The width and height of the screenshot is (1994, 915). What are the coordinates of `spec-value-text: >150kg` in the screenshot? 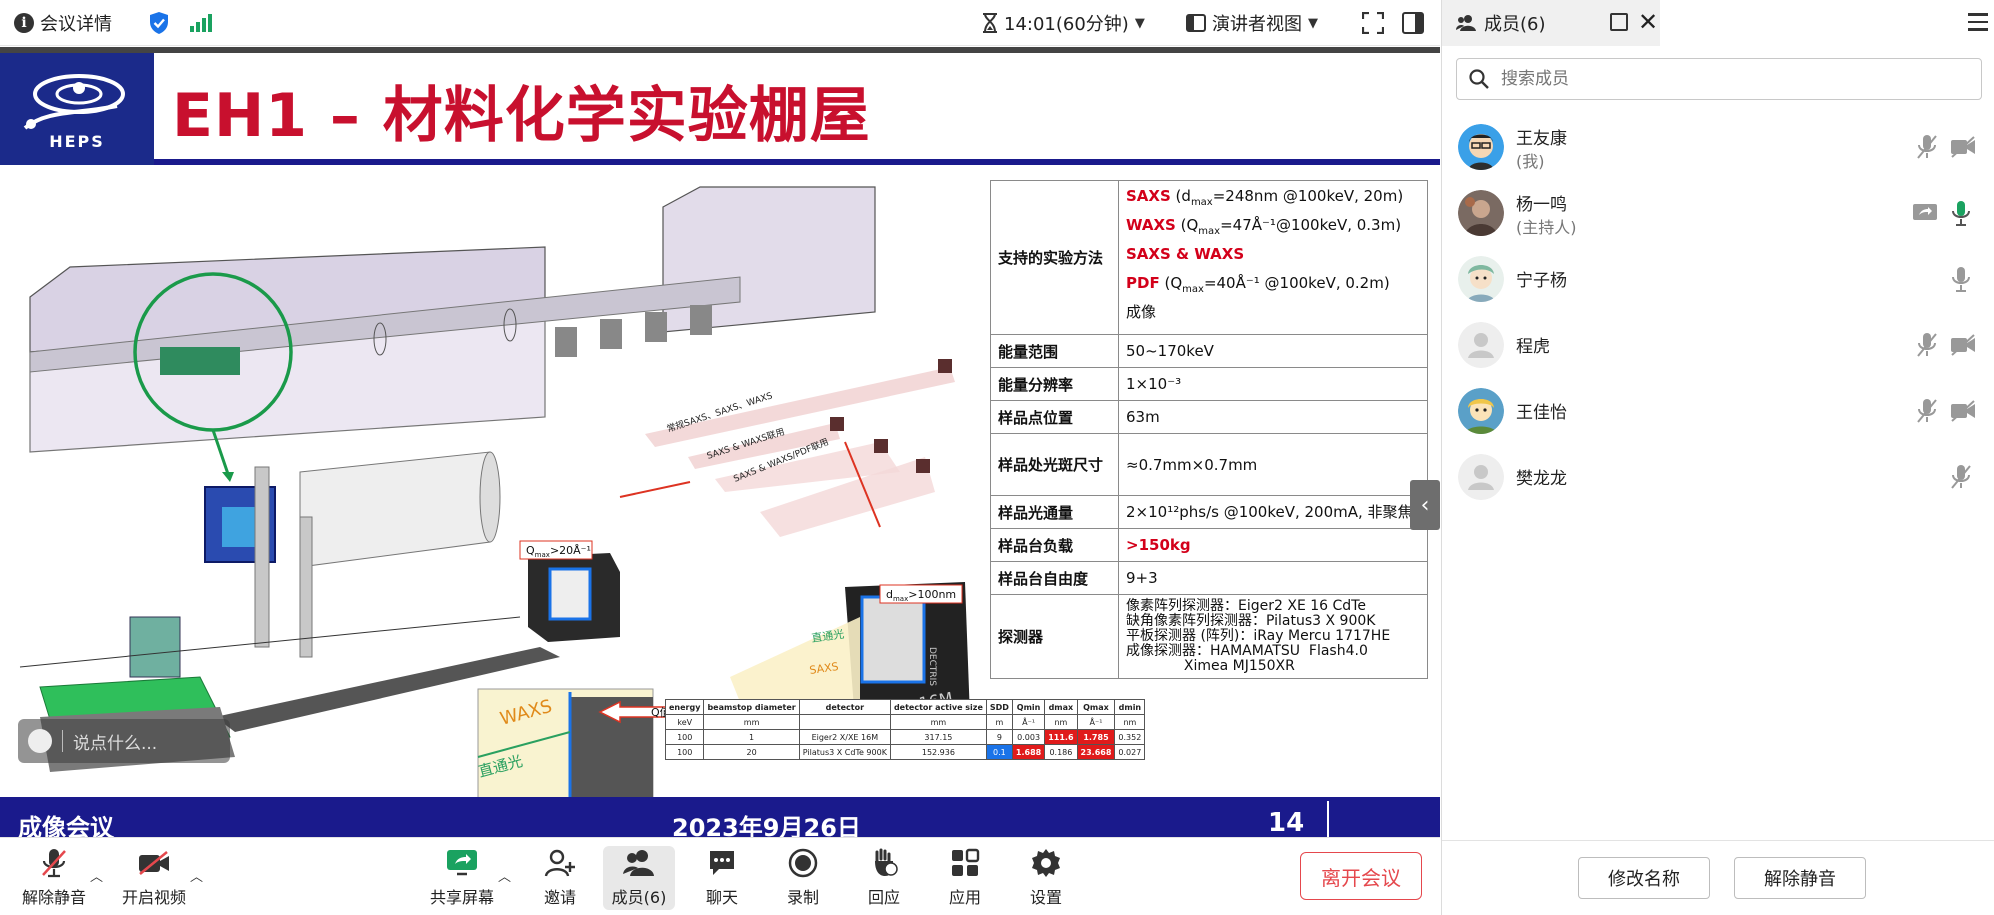 It's located at (1158, 545).